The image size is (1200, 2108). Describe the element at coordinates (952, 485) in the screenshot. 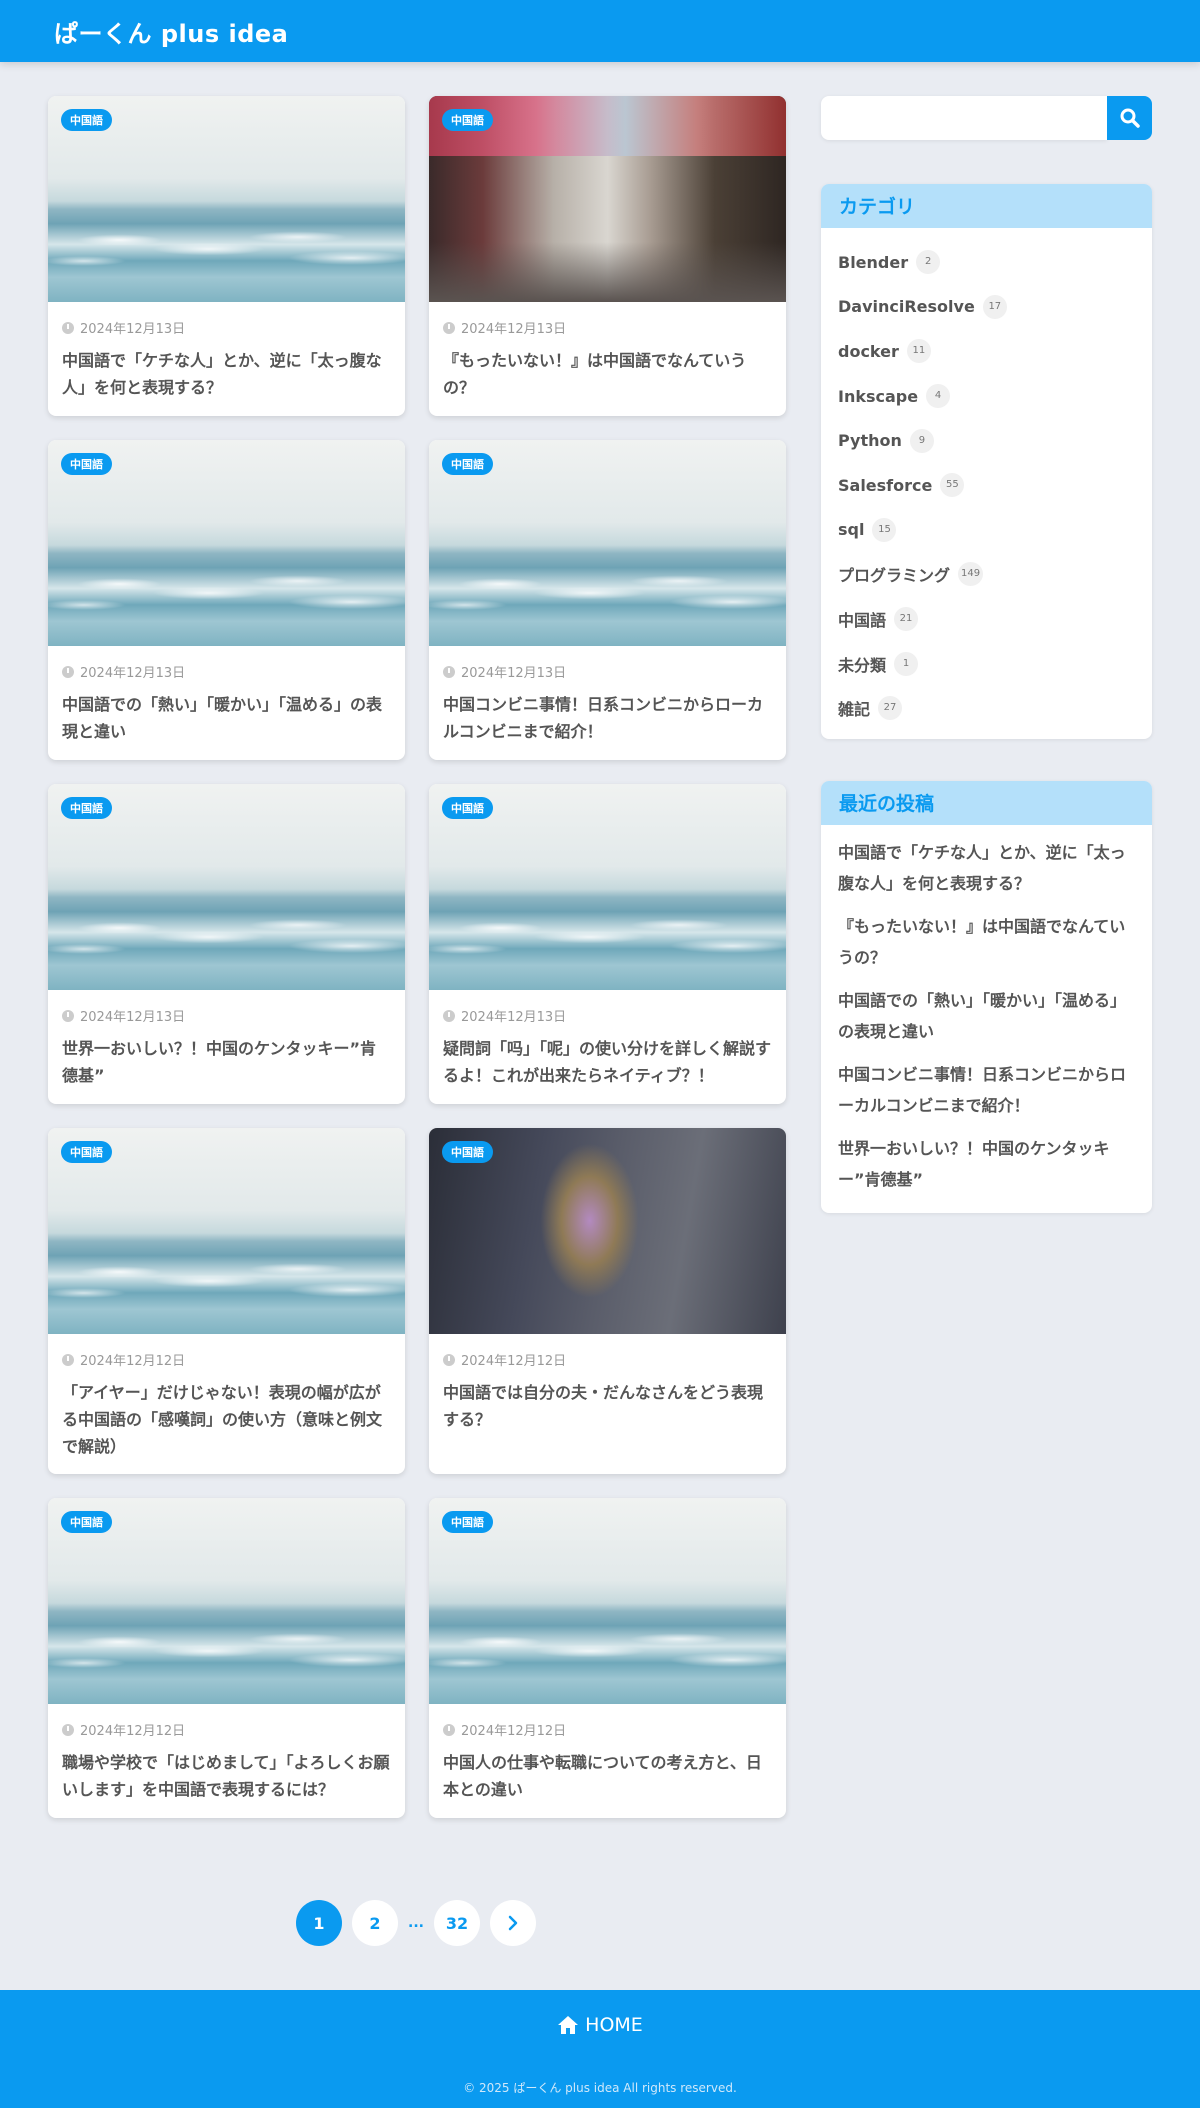

I see `category-count: 55` at that location.